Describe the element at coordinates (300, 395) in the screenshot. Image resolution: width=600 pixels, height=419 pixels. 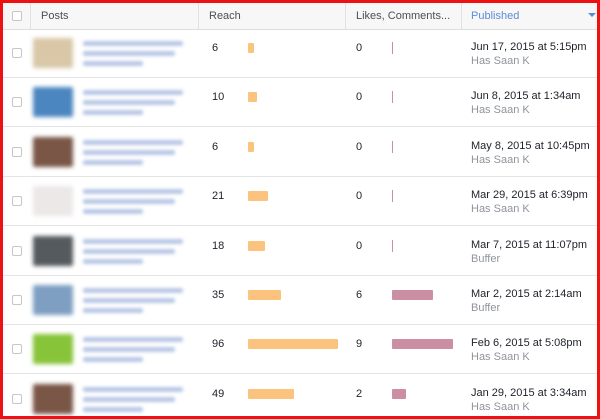
I see `table-row: 49 2 Jan 29, 2015 at 3:34am Has Saan K` at that location.